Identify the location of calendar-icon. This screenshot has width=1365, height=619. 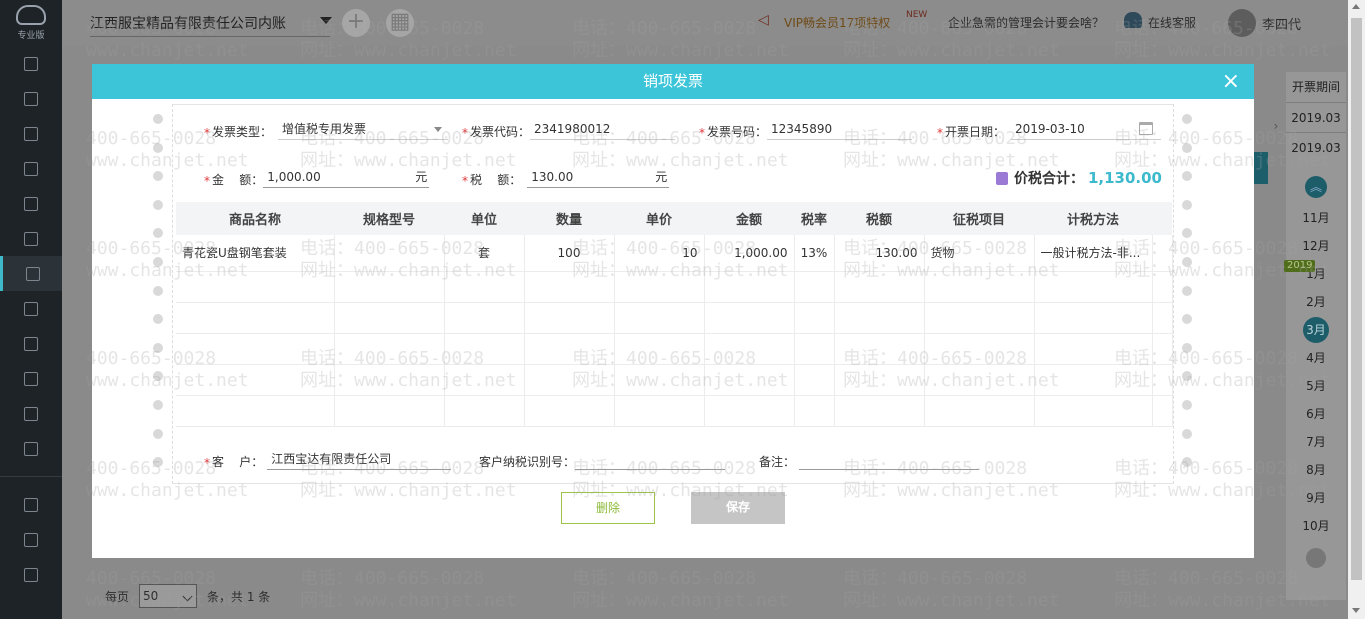
(1146, 128).